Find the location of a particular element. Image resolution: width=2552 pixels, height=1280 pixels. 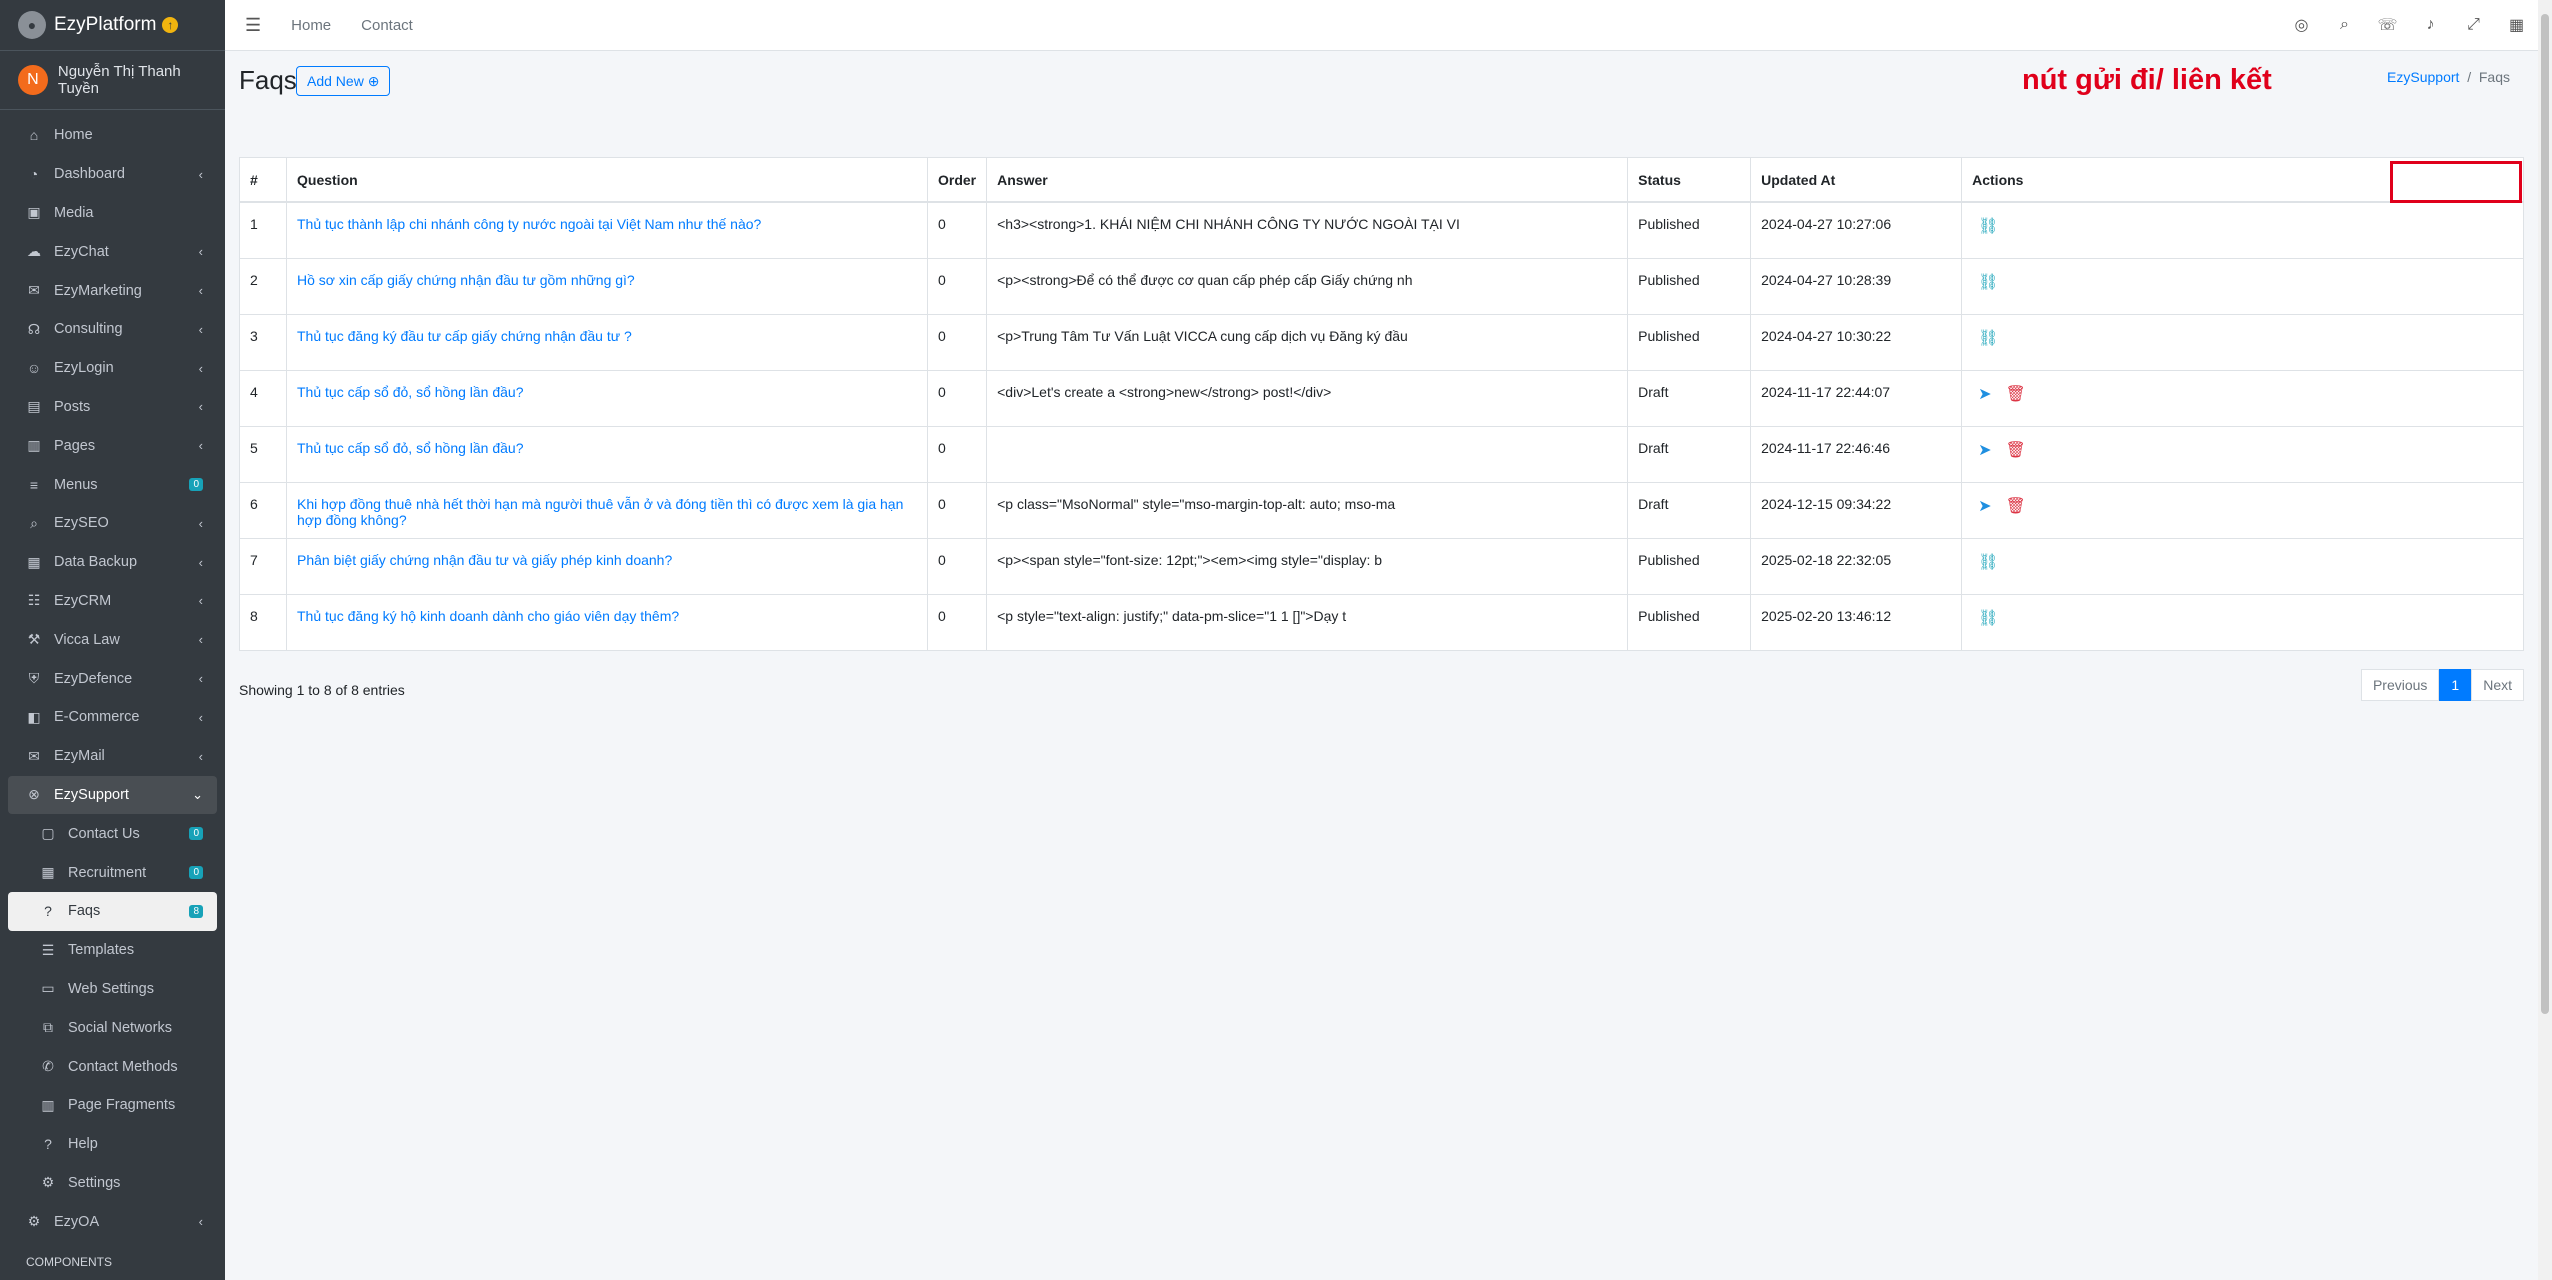

user-panel: N Nguyễn Thị Thanh Tuyền is located at coordinates (112, 80).